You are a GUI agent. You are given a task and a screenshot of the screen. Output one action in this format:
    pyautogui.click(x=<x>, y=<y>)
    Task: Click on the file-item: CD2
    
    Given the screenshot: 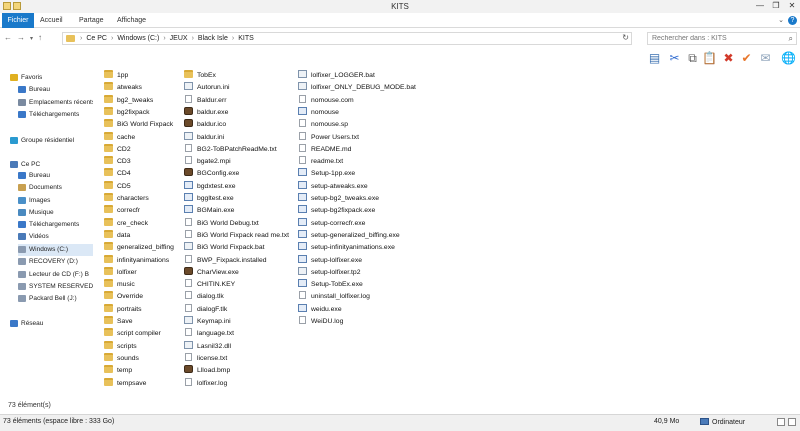 What is the action you would take?
    pyautogui.click(x=117, y=149)
    